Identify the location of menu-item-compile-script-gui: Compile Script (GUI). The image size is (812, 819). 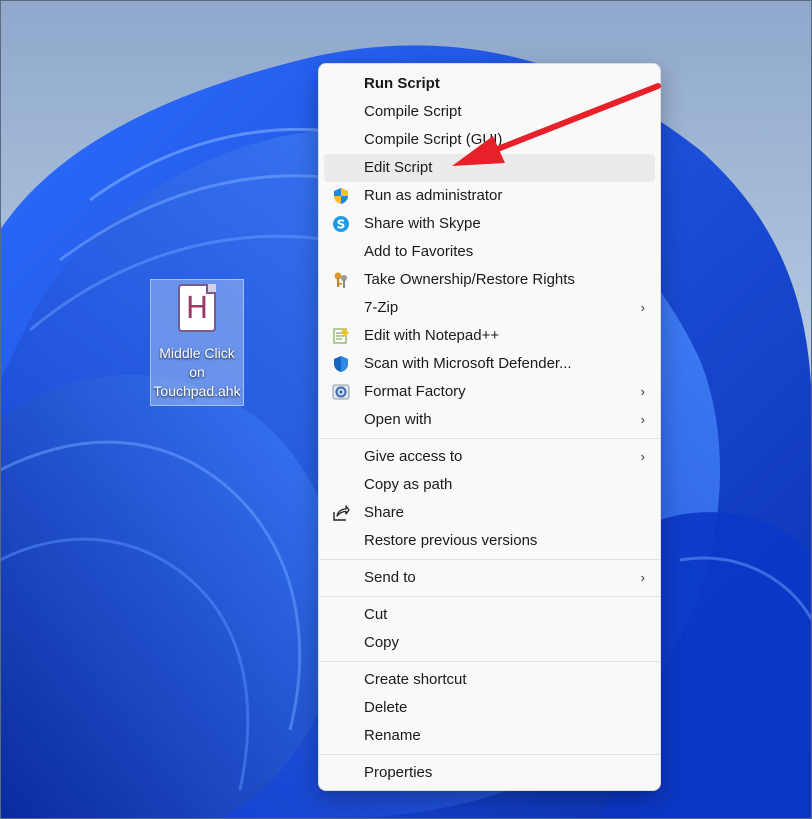
(489, 140).